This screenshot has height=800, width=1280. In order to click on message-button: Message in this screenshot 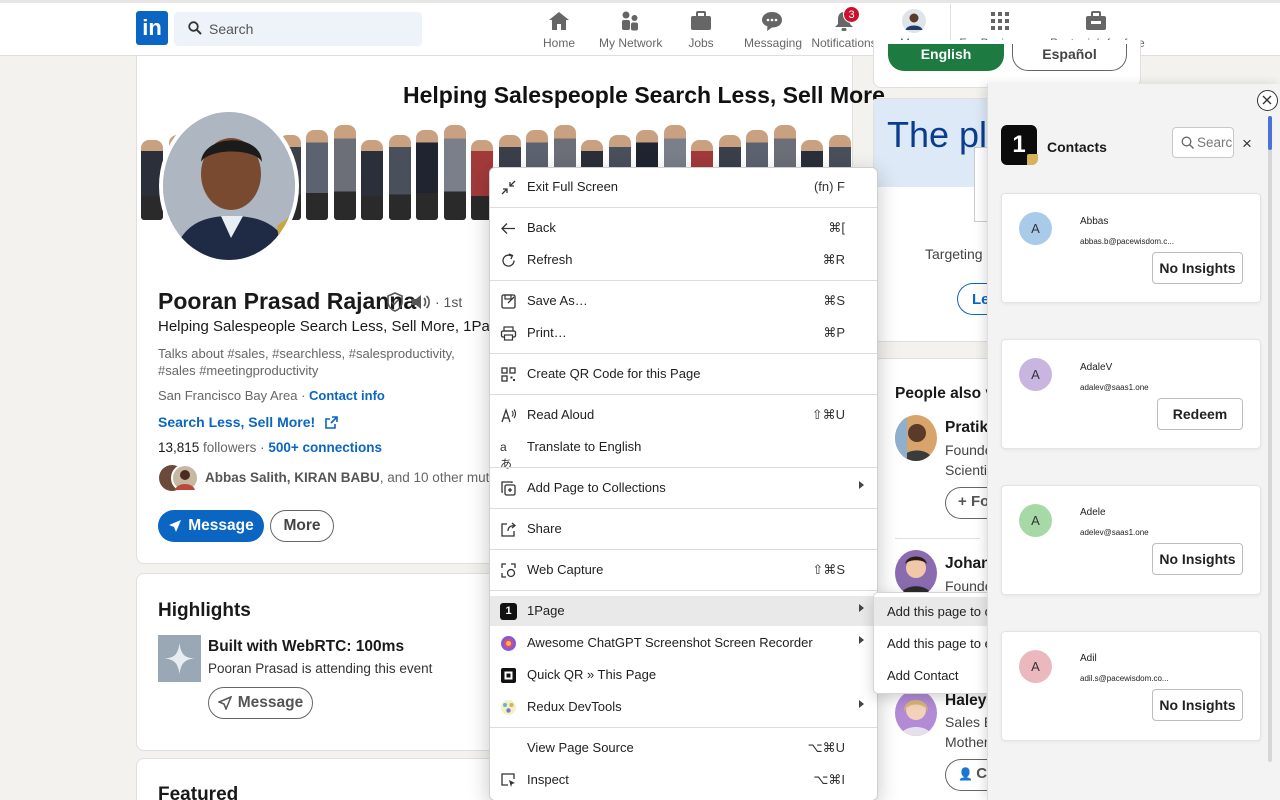, I will do `click(211, 526)`.